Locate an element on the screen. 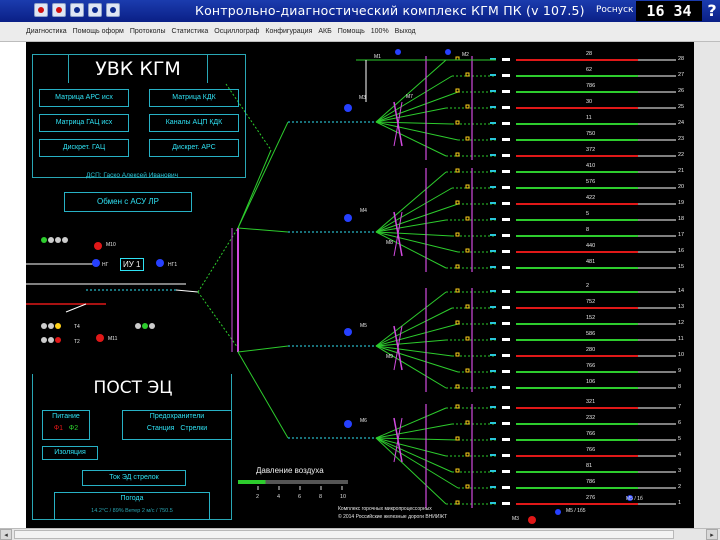  menu-item-diagnostics: Диагностика is located at coordinates (46, 31).